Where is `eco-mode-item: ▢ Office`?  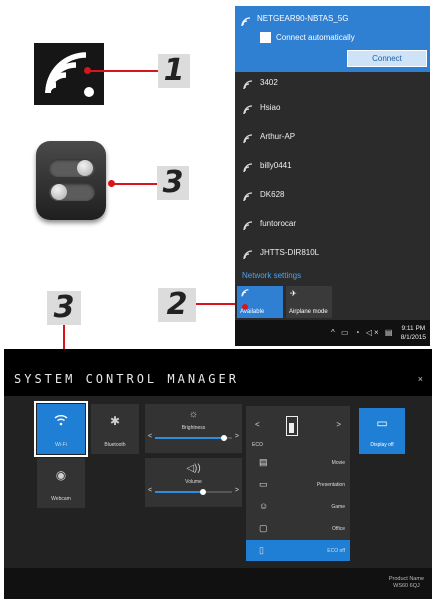
eco-mode-item: ▢ Office is located at coordinates (298, 528).